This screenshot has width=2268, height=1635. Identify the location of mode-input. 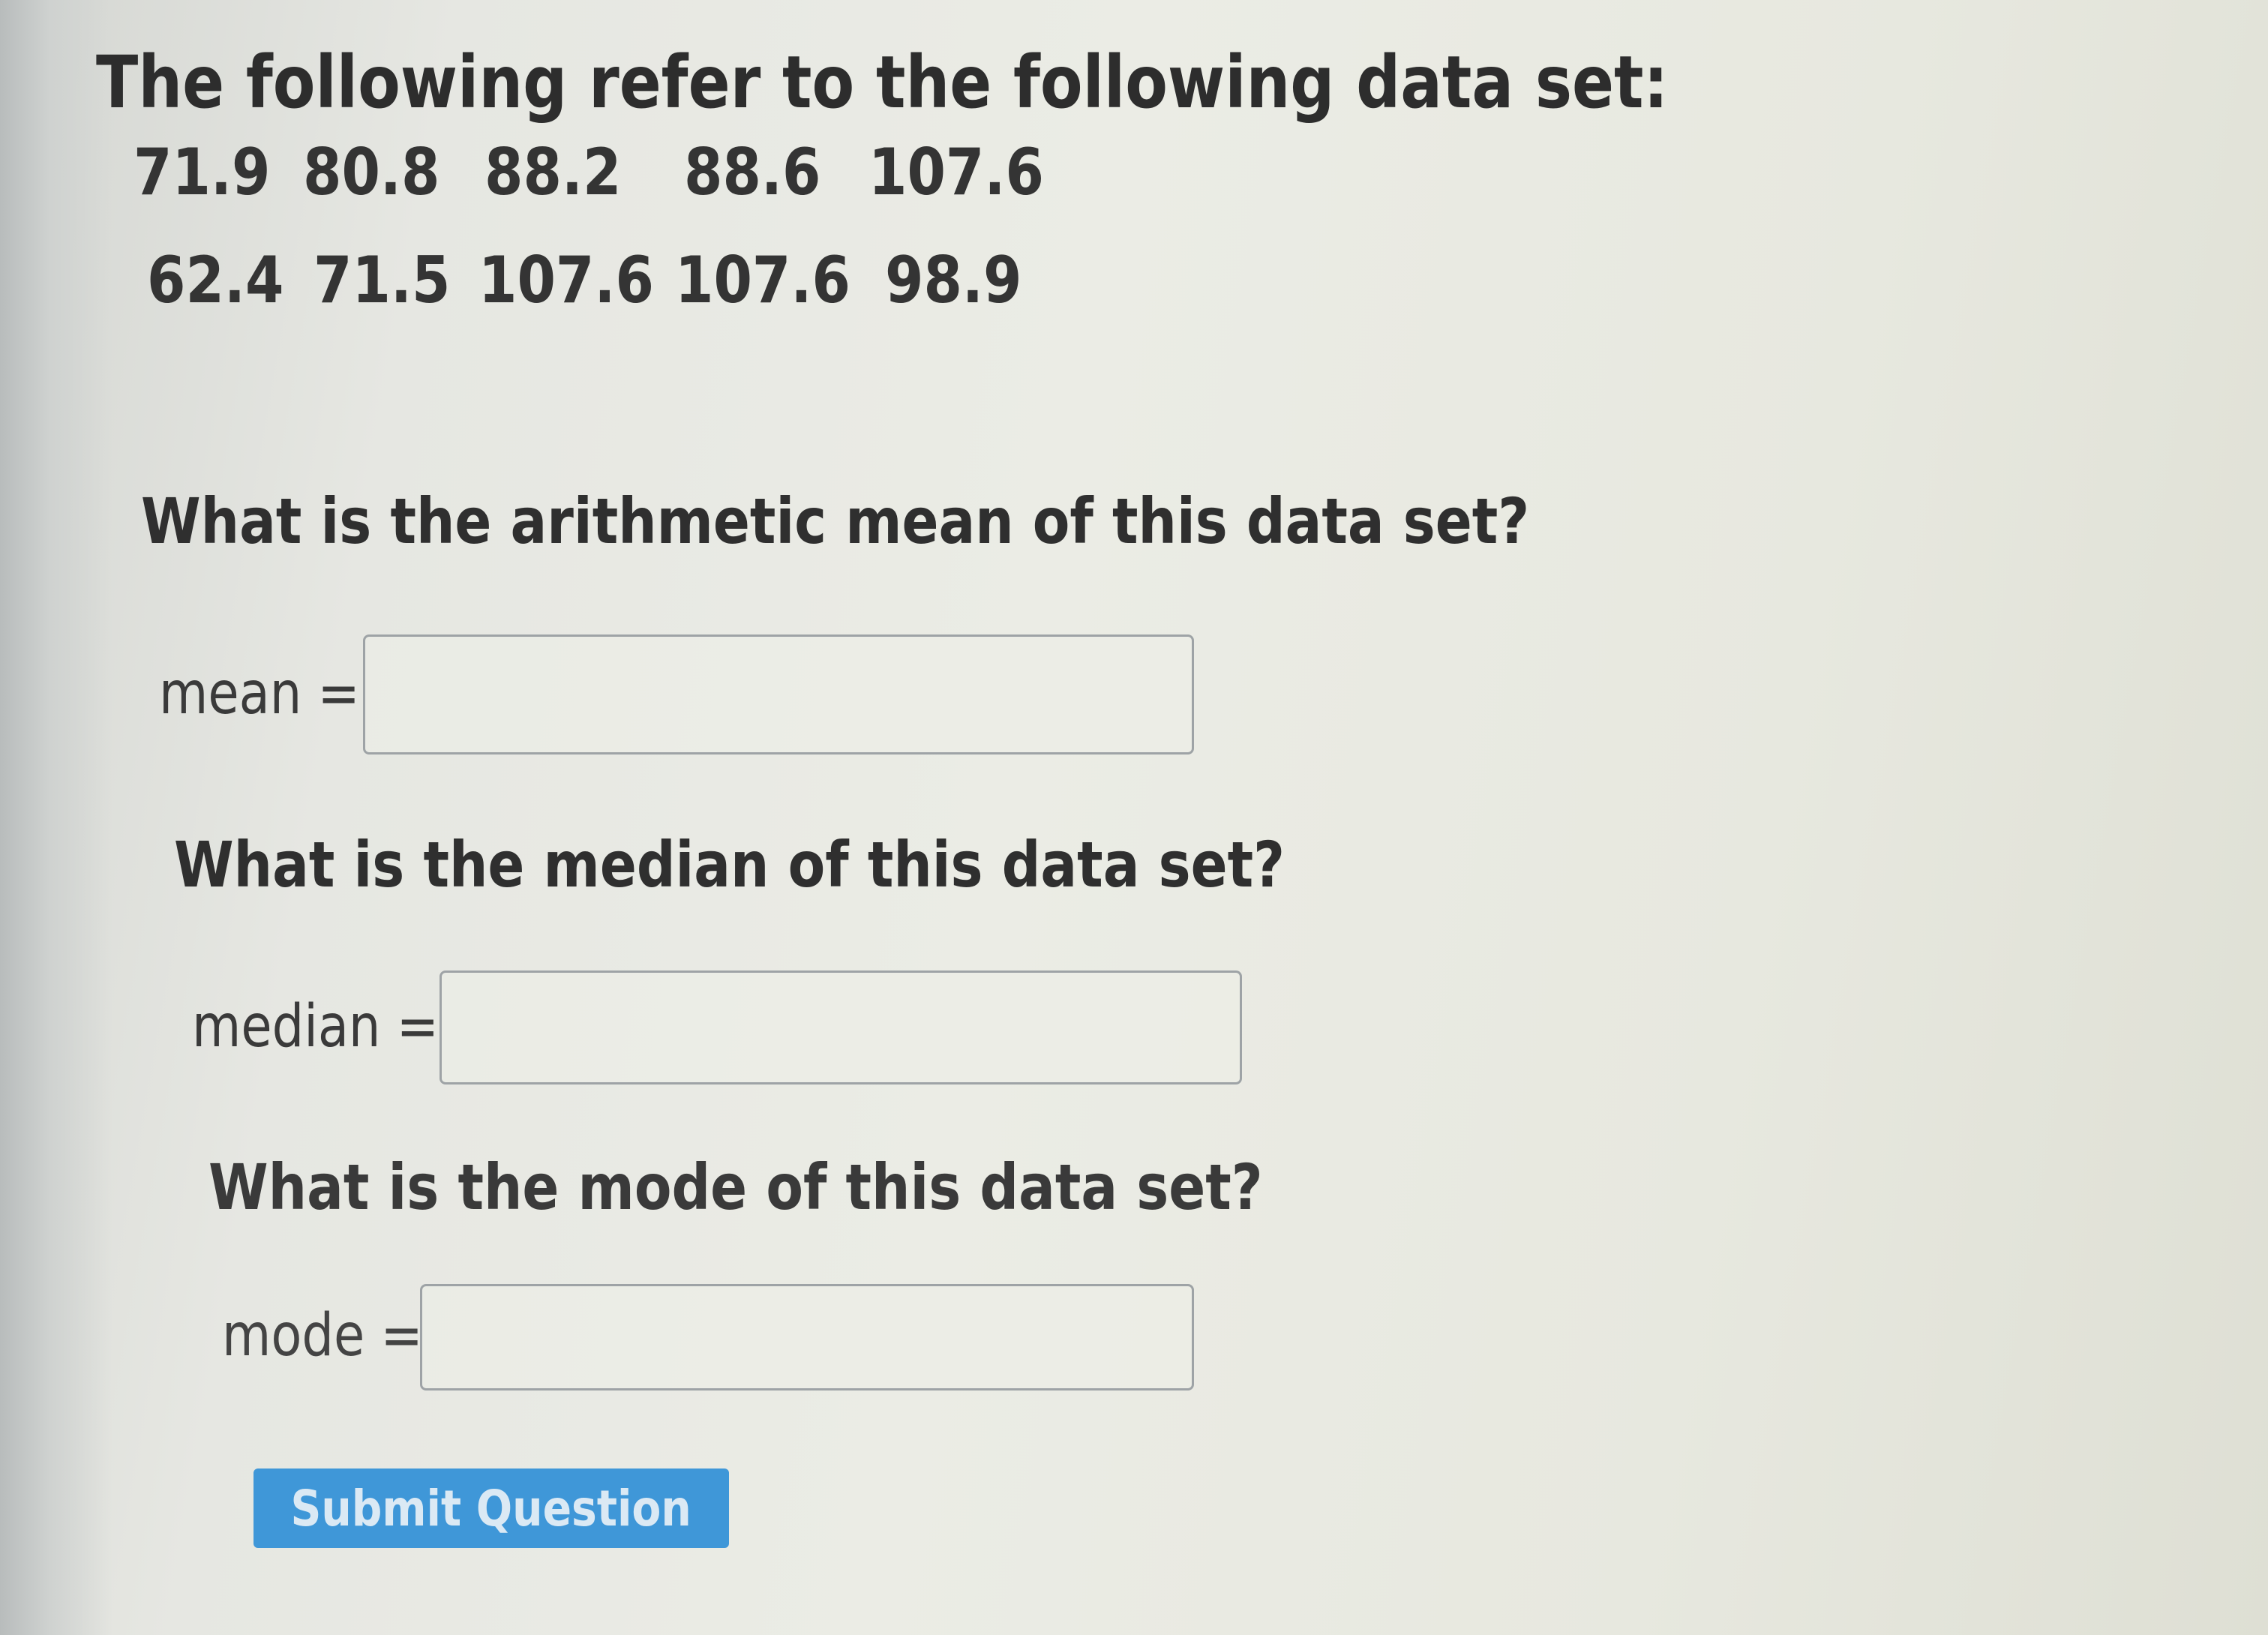
(807, 1337).